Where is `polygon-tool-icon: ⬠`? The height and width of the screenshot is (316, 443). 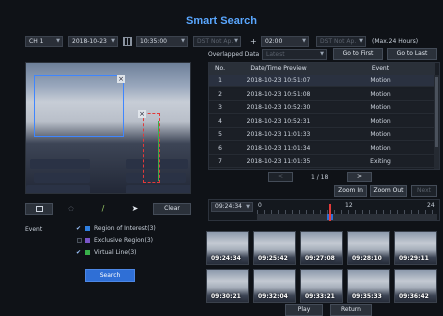 polygon-tool-icon: ⬠ is located at coordinates (71, 209).